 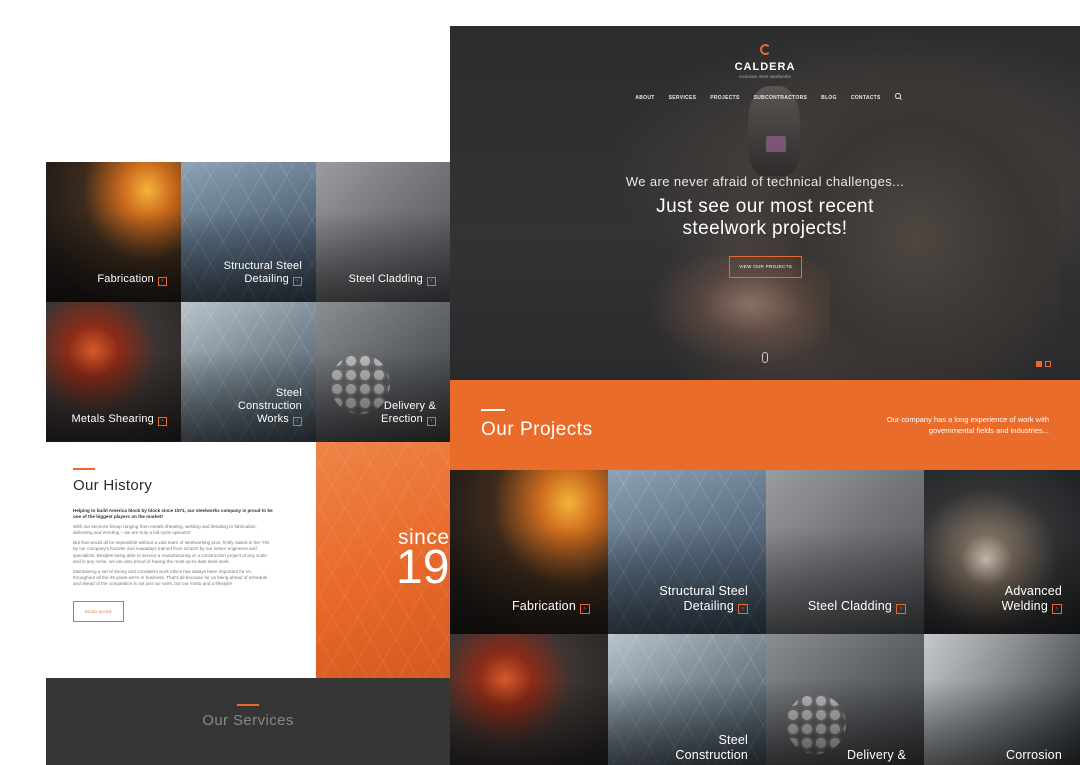 I want to click on services-title: Our Services, so click(x=248, y=720).